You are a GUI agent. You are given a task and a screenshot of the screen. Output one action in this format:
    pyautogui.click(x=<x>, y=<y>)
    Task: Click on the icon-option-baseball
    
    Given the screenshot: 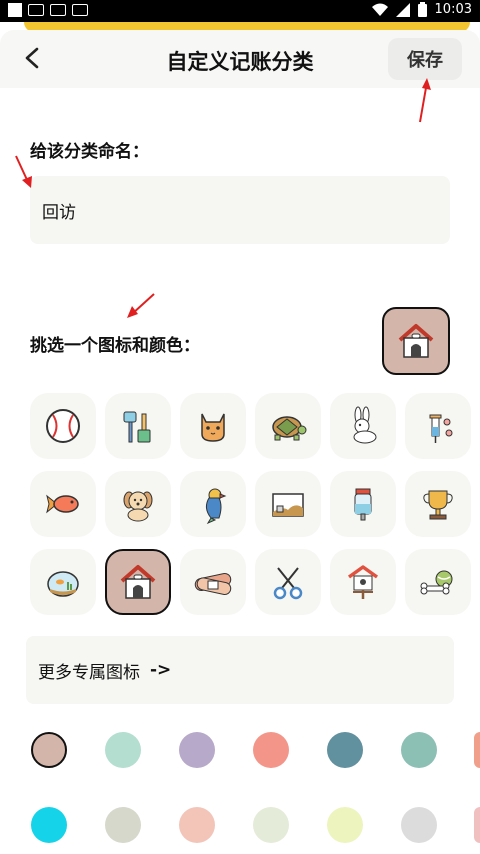 What is the action you would take?
    pyautogui.click(x=63, y=426)
    